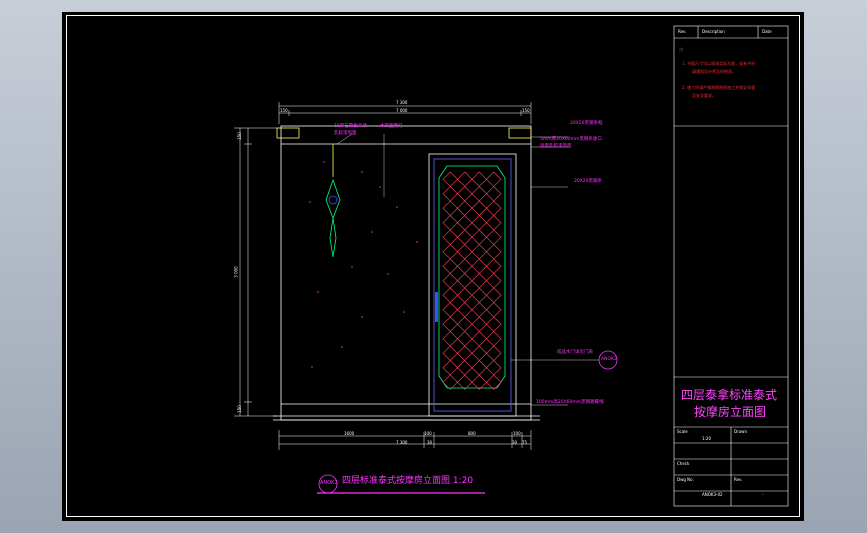 This screenshot has width=867, height=533. I want to click on note-steel-frame: 20X20黑钢条框, so click(586, 123).